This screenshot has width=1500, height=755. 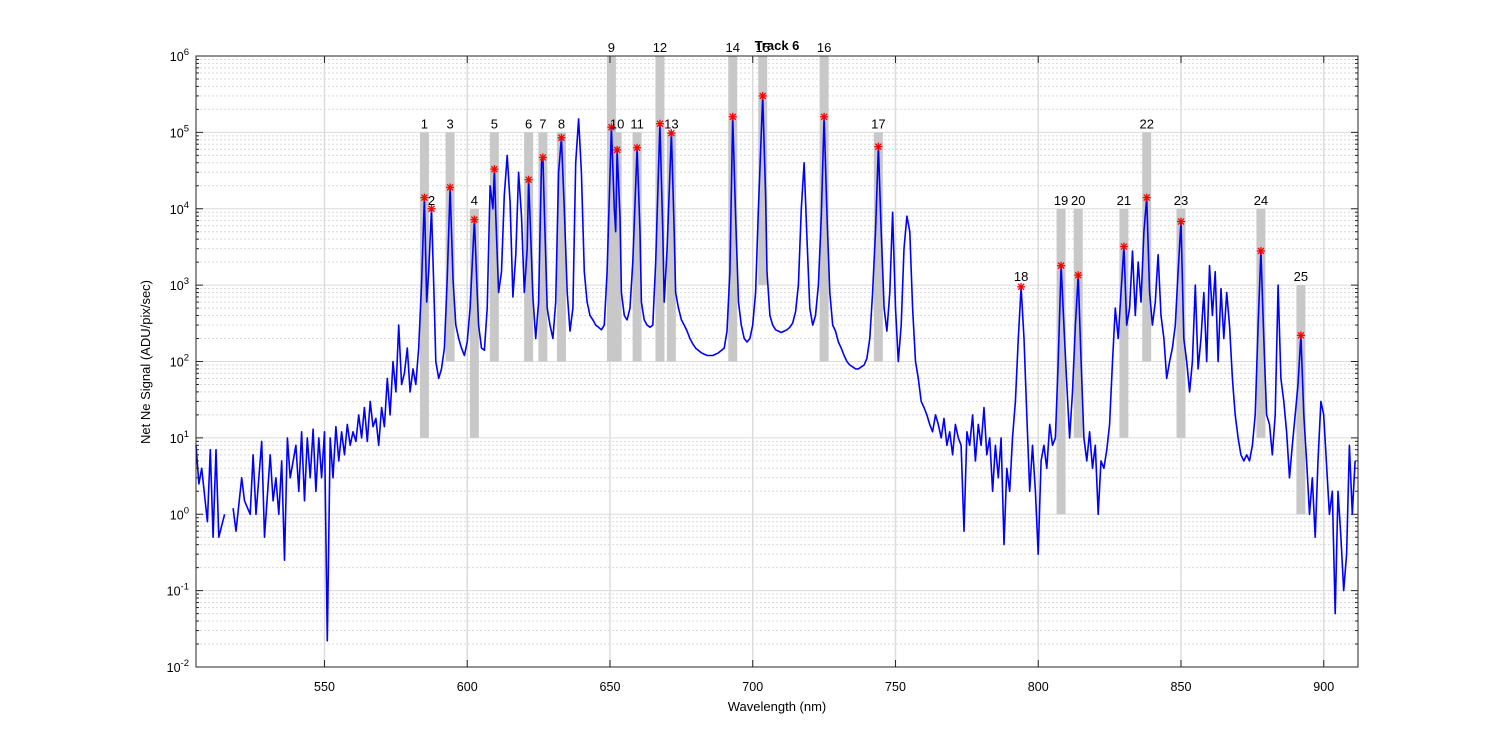 I want to click on y-tick-exponent: 2, so click(x=186, y=358).